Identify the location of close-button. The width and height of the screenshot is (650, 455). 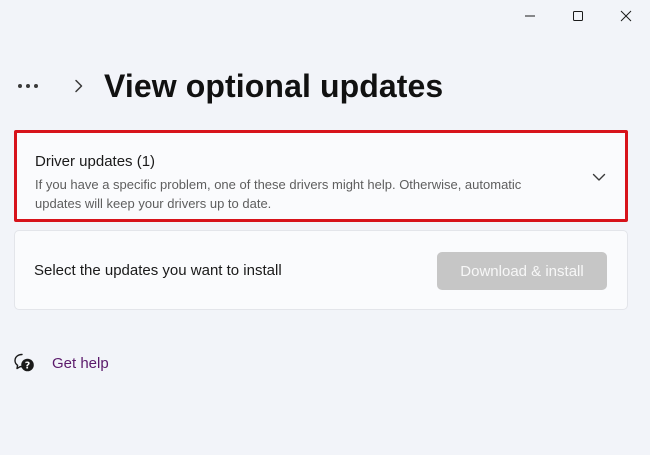
(626, 16).